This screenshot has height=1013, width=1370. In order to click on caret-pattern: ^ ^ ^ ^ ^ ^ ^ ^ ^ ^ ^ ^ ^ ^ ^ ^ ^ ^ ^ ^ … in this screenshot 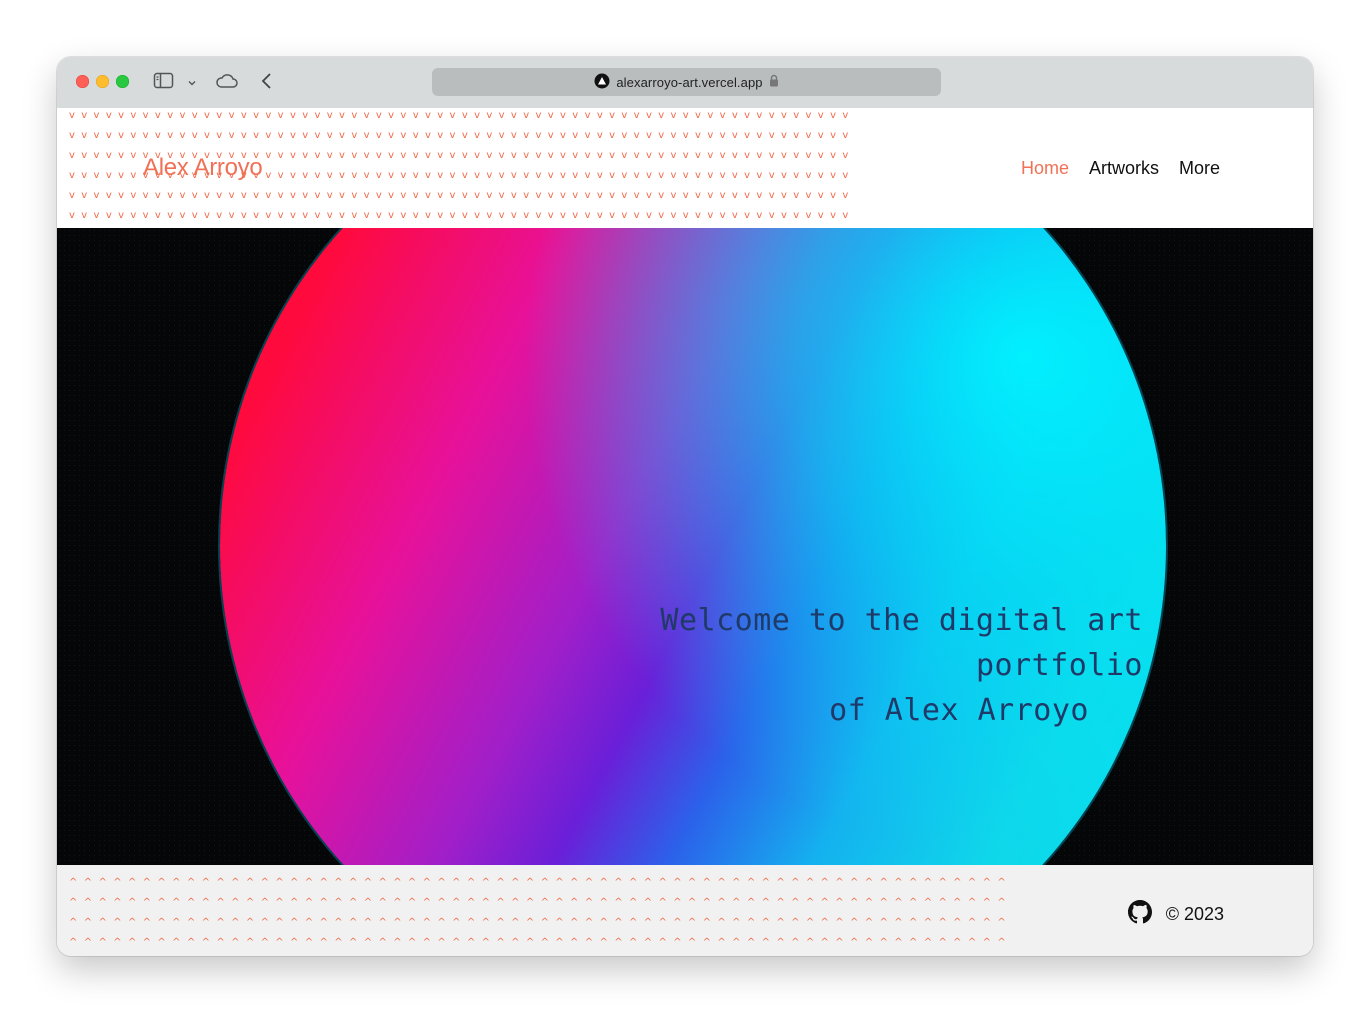, I will do `click(685, 910)`.